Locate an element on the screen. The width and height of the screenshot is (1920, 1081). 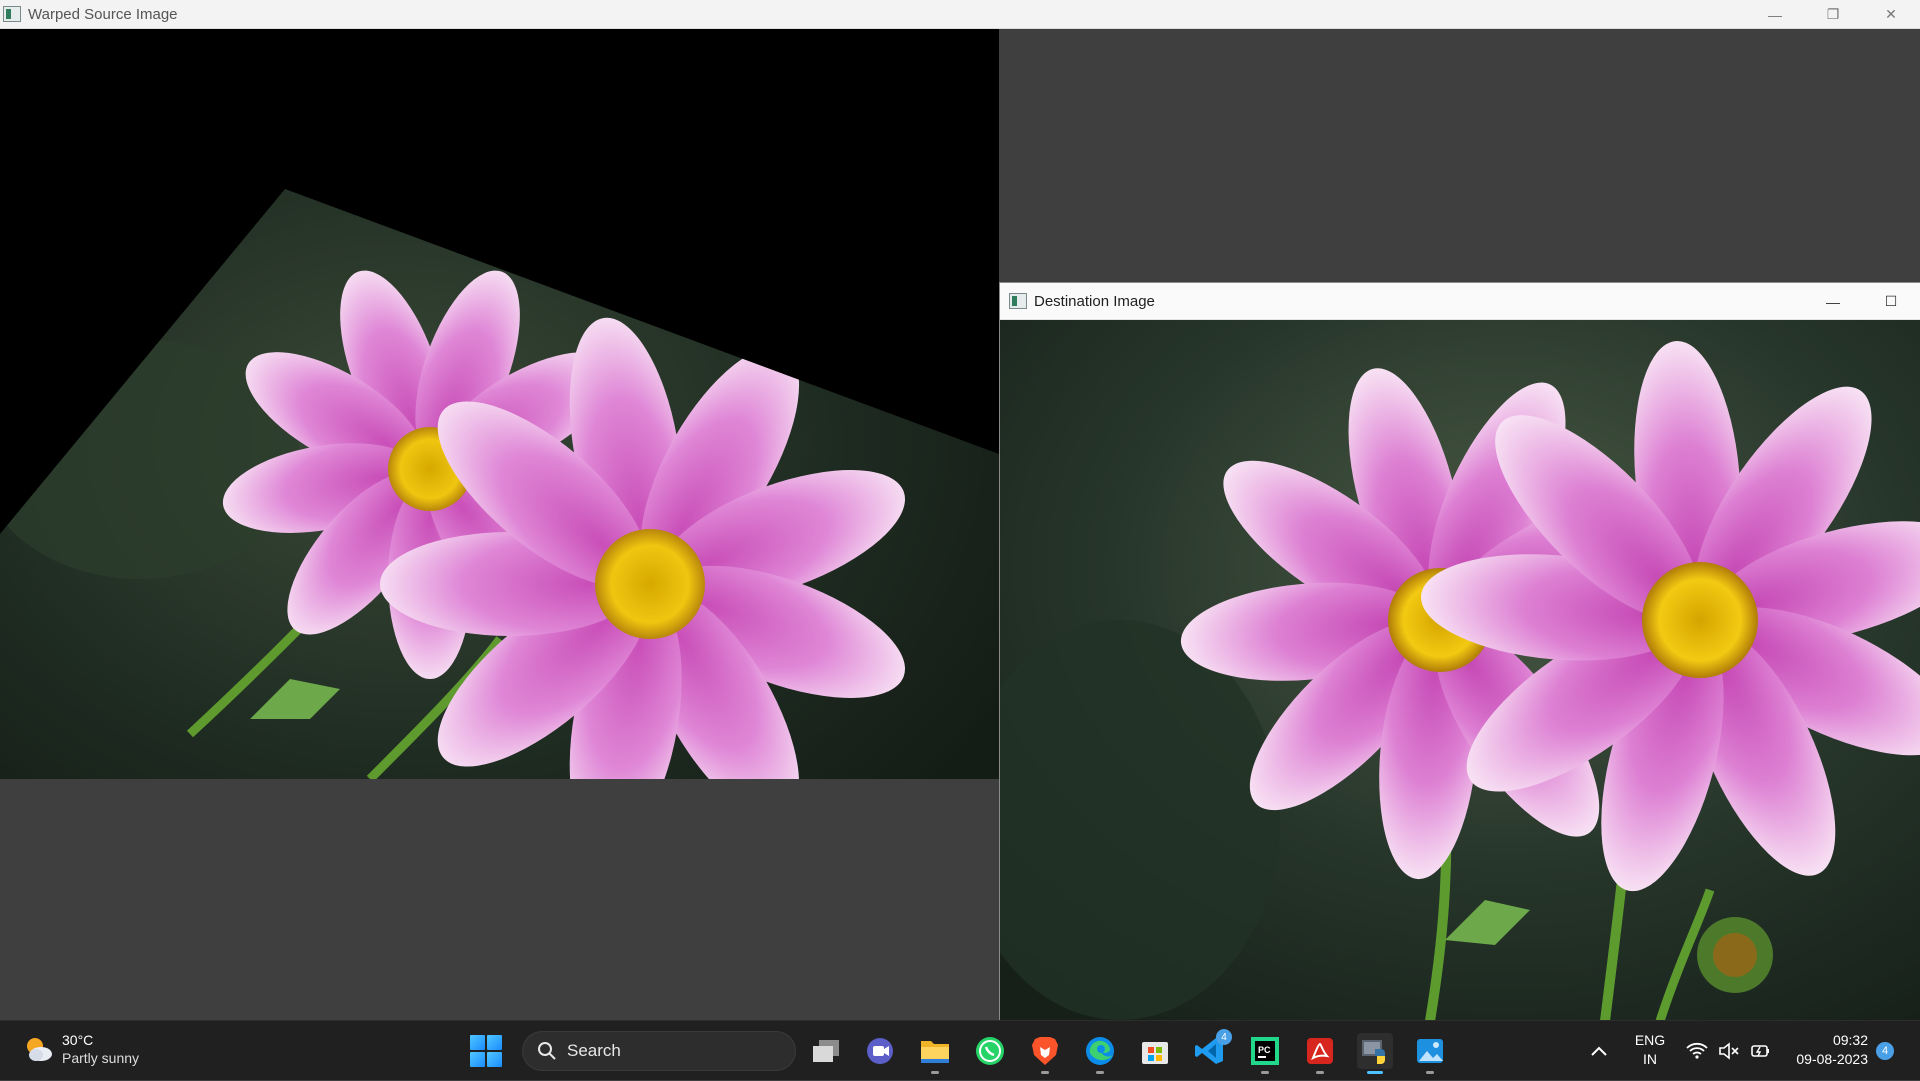
store-button is located at coordinates (1155, 1051).